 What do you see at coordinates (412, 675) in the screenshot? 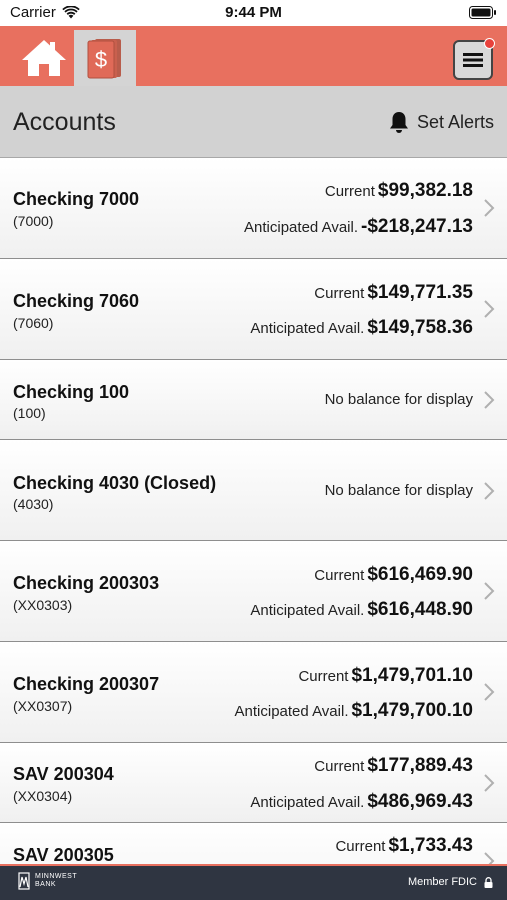
I see `current-value: $1,479,701.10` at bounding box center [412, 675].